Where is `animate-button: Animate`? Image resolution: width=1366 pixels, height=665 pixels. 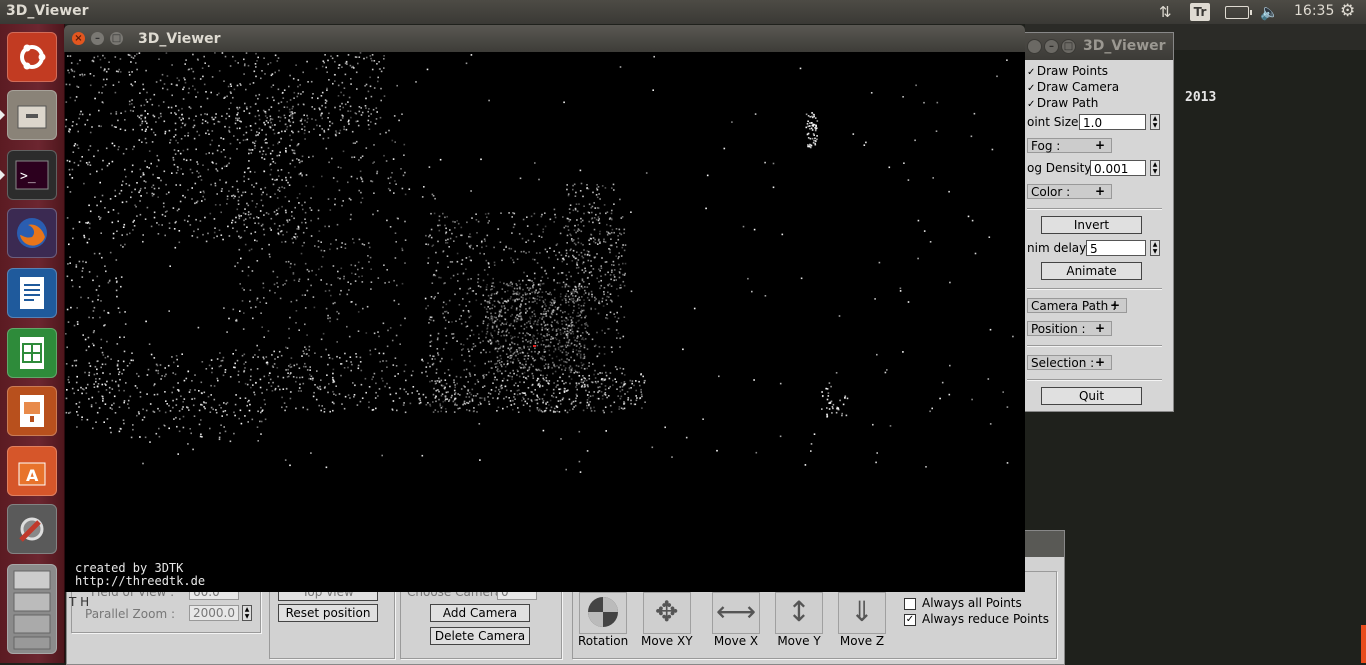 animate-button: Animate is located at coordinates (1091, 271).